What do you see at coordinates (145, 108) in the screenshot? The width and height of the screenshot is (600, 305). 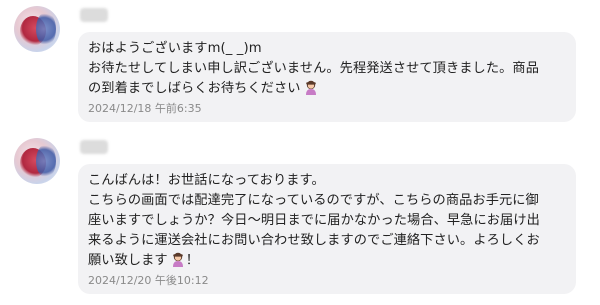 I see `timestamp: 2024/12/18 午前6:35` at bounding box center [145, 108].